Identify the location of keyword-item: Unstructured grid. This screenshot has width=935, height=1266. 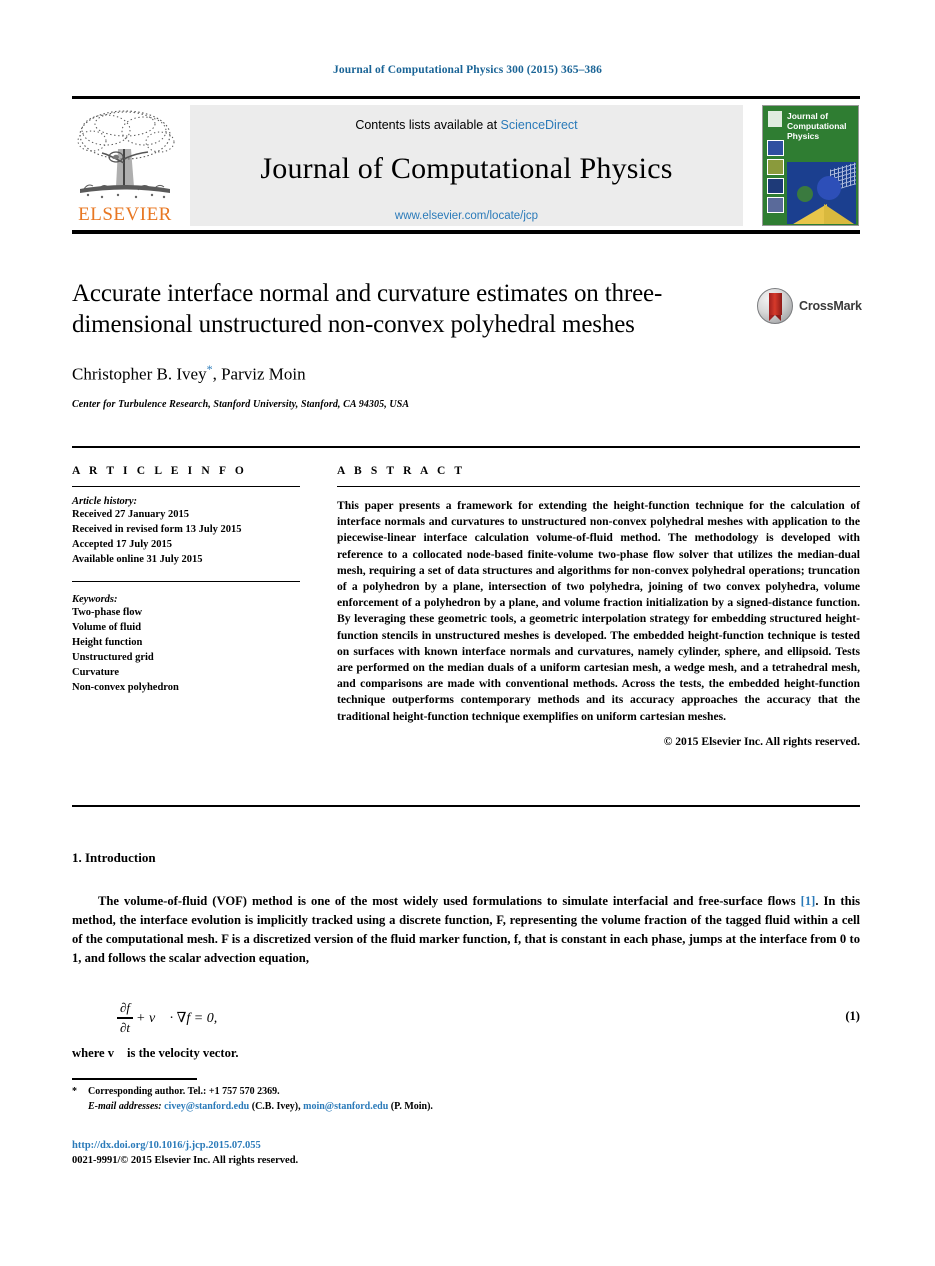
(113, 657).